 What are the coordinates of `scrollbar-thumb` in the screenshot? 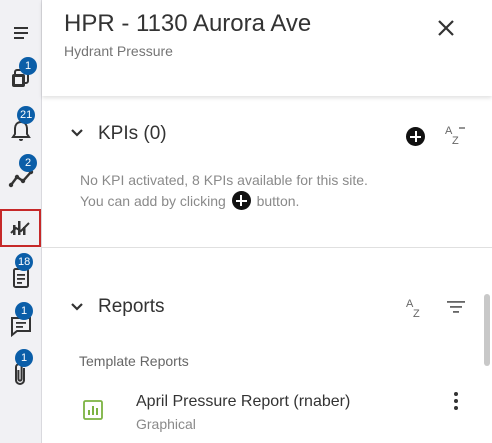 It's located at (487, 330).